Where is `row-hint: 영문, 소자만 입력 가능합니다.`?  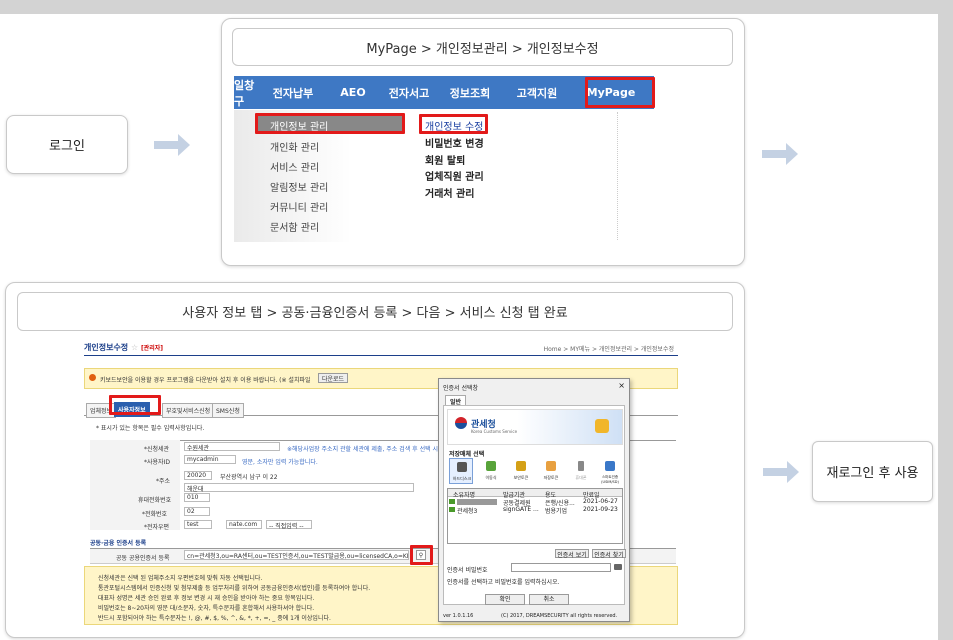 row-hint: 영문, 소자만 입력 가능합니다. is located at coordinates (280, 462).